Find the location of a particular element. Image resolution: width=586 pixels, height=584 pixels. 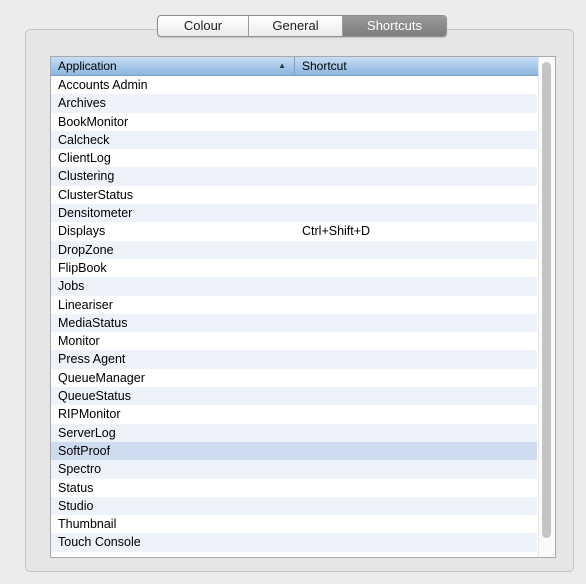

cell-application: Touch Console is located at coordinates (99, 542).